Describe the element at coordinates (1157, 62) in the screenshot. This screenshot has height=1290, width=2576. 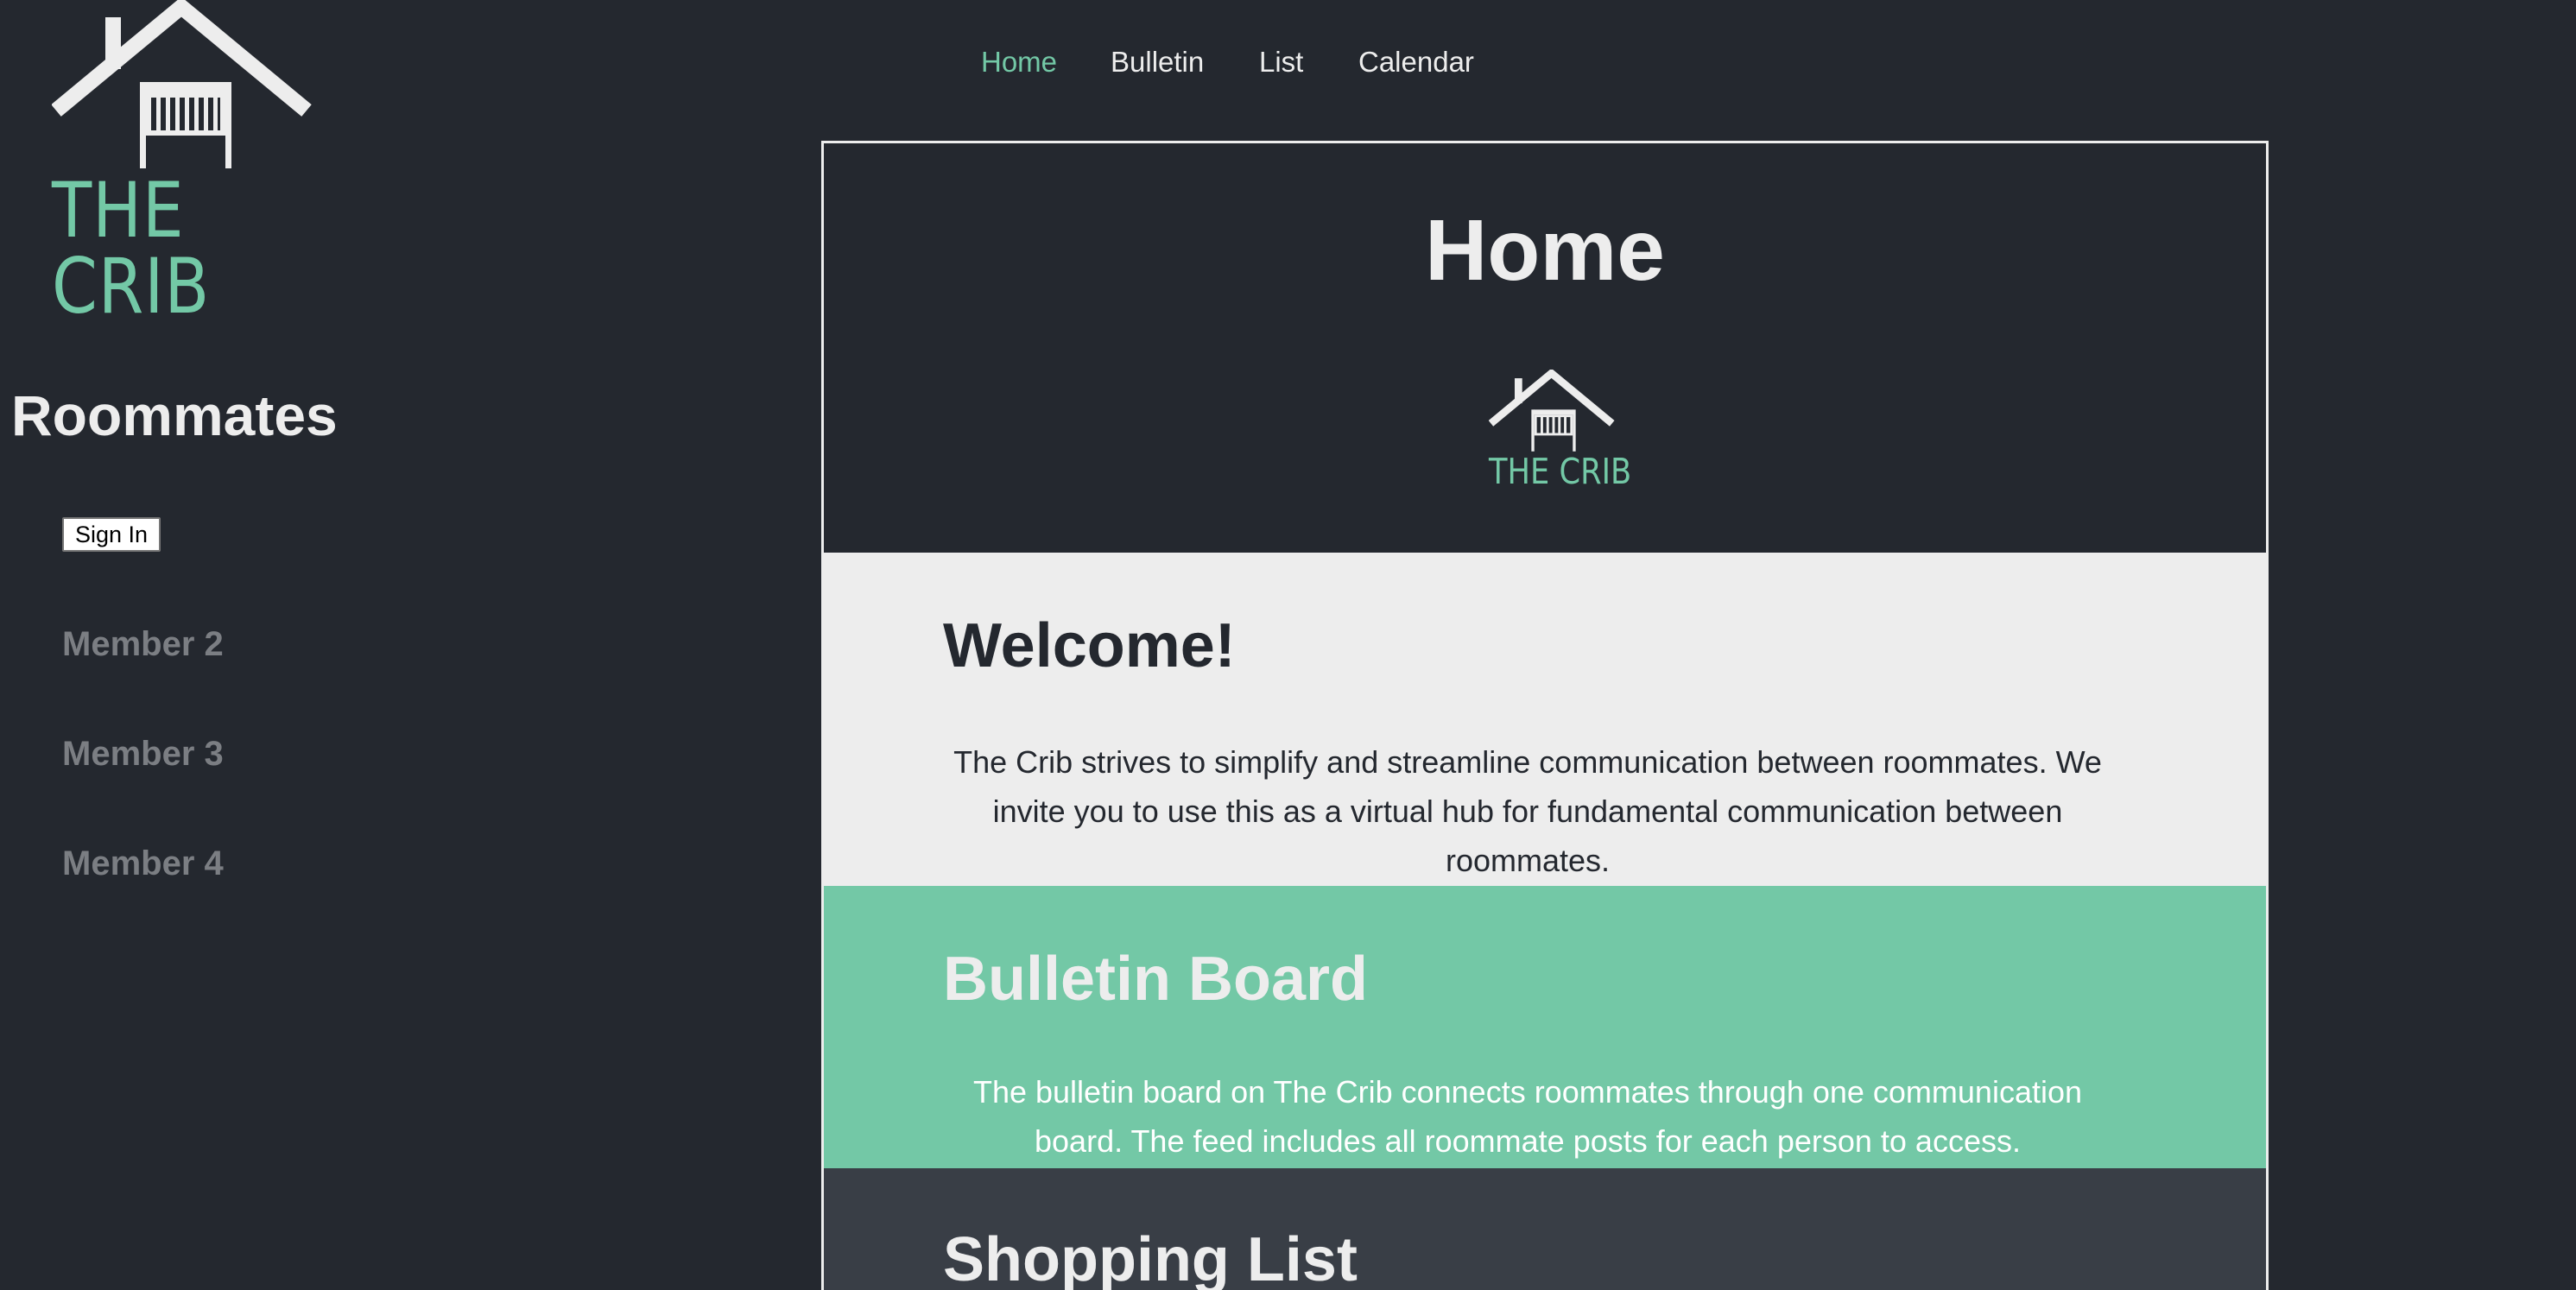
I see `nav-bulletin: Bulletin` at that location.